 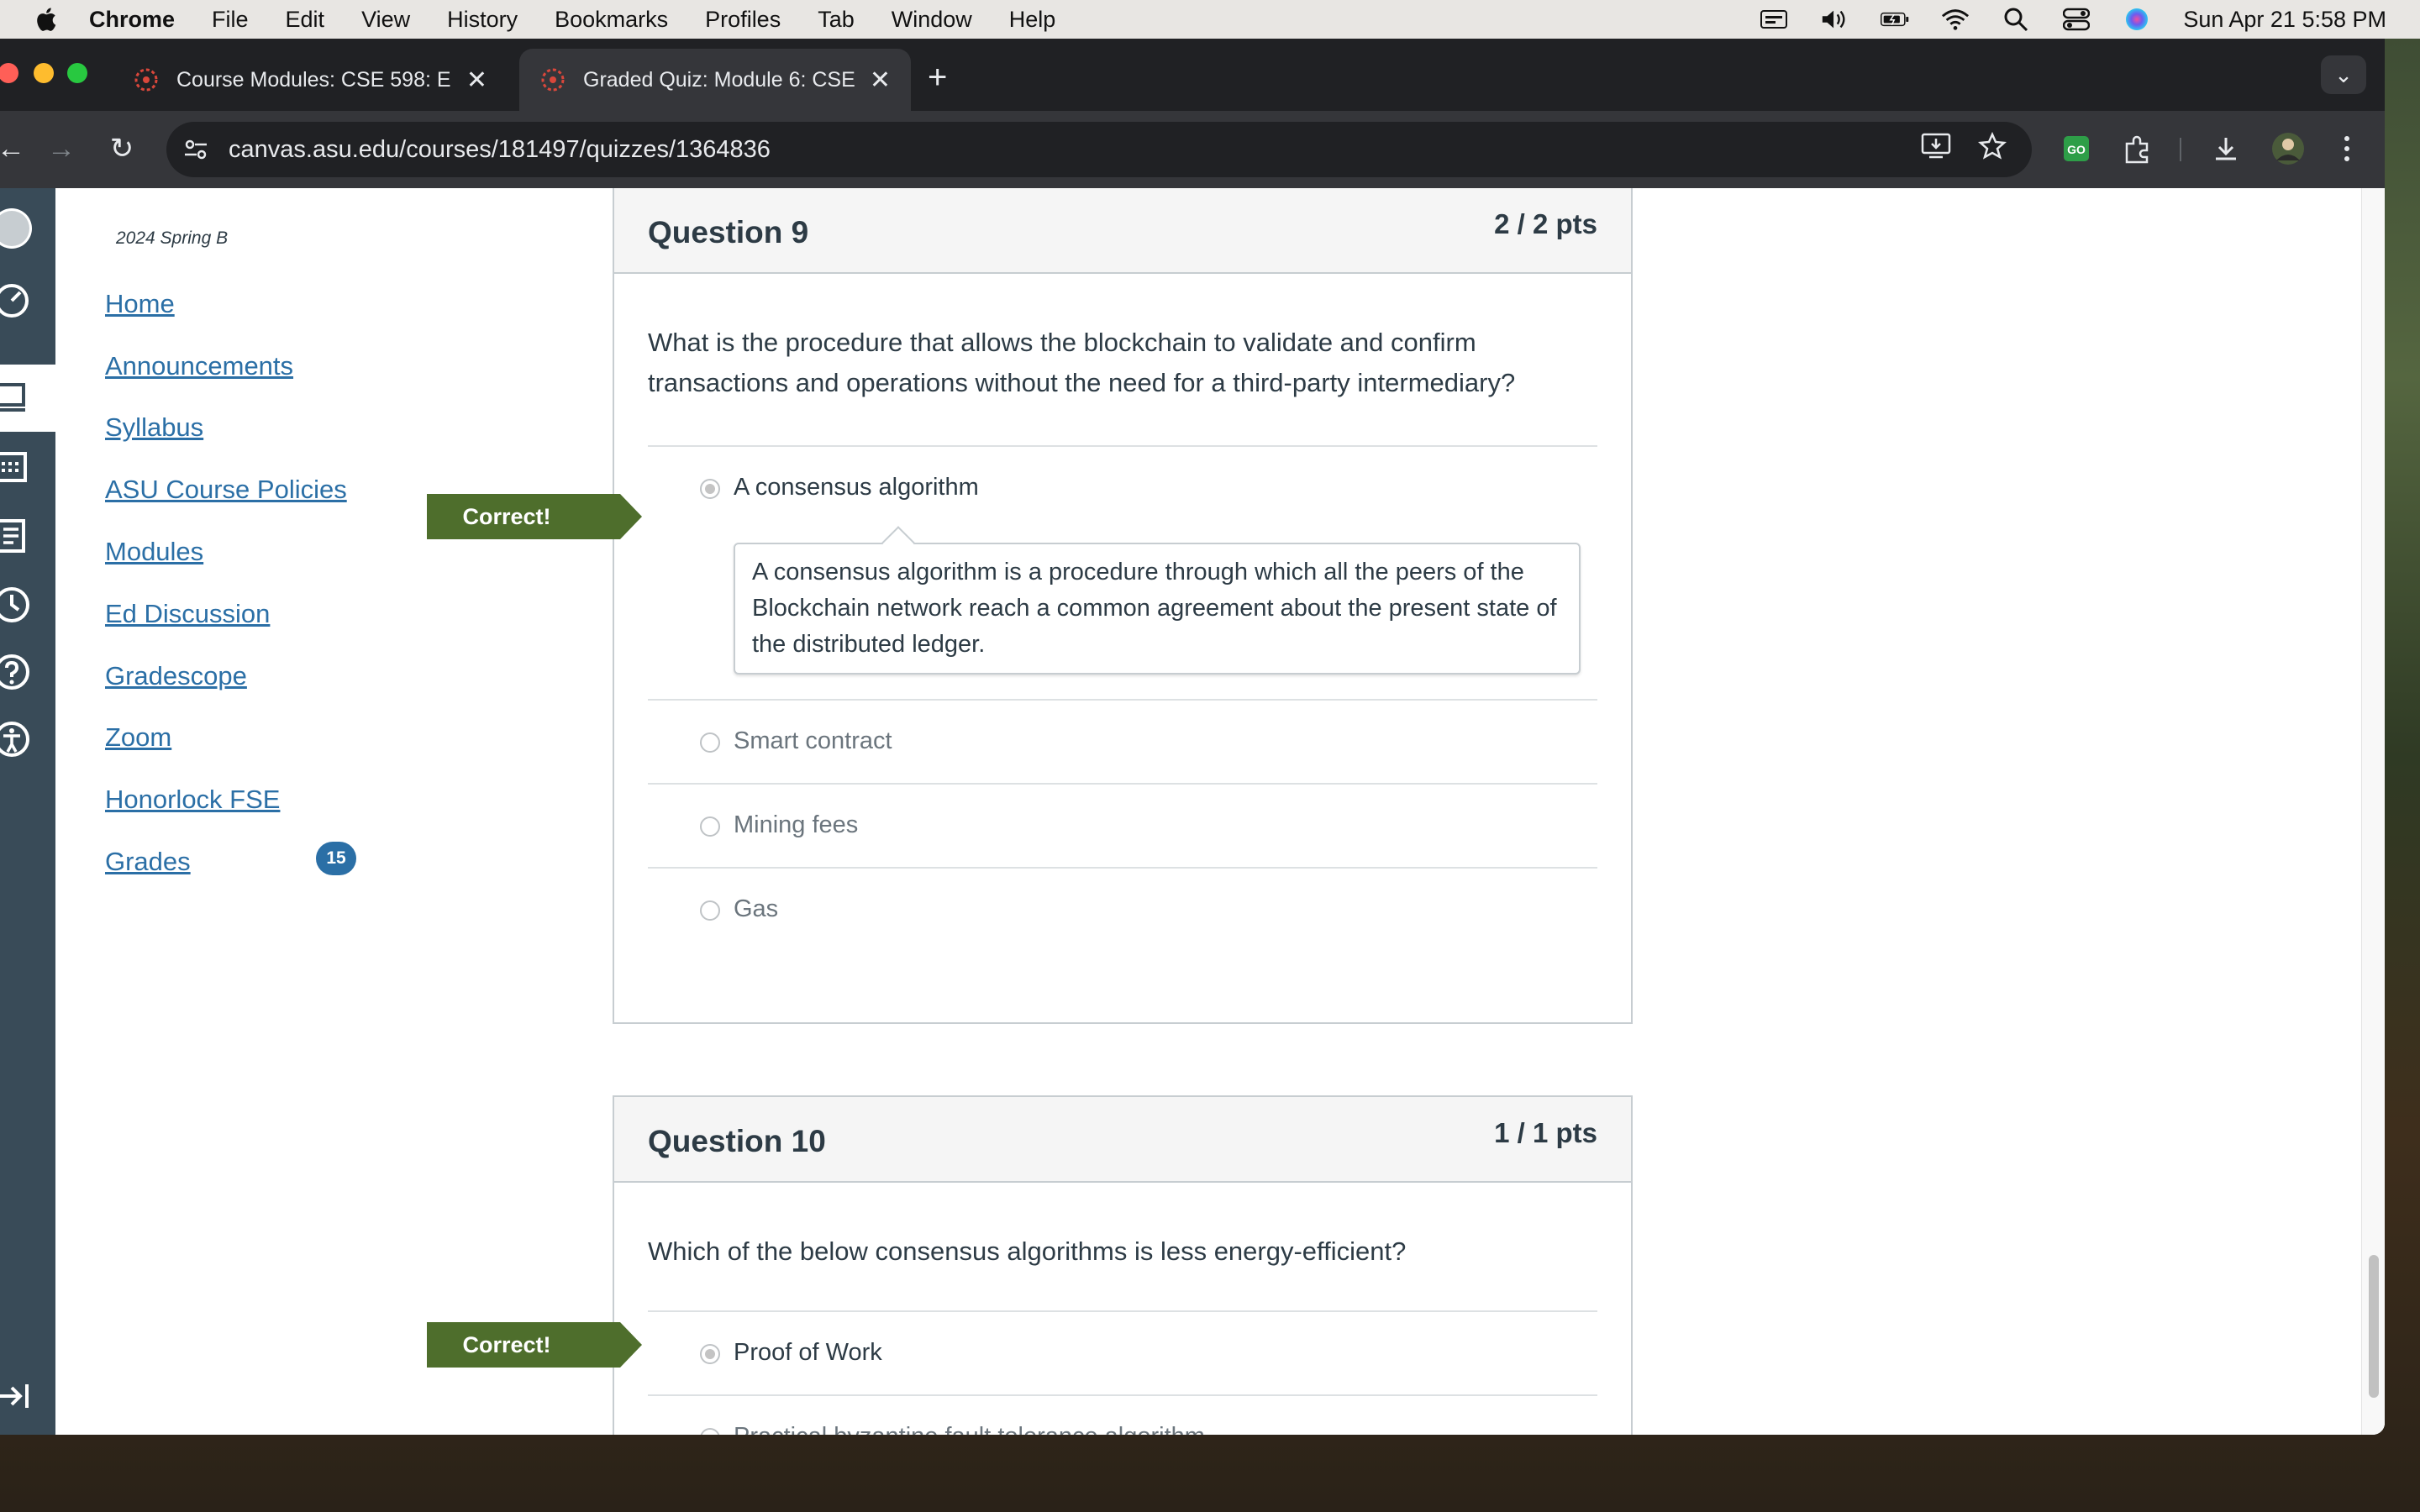 I want to click on question-points: 2 / 2 pts, so click(x=1545, y=223).